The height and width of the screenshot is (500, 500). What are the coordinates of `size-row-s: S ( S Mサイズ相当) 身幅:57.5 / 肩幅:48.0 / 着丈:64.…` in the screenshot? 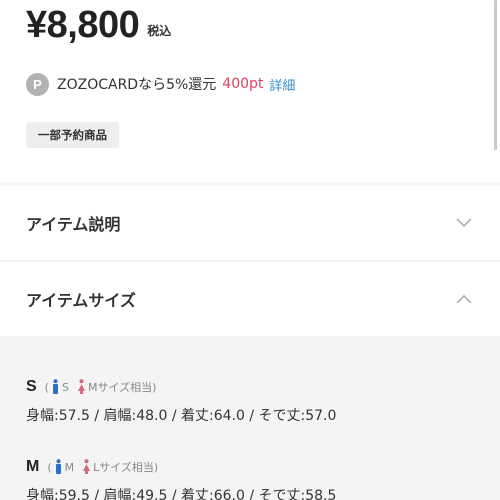 It's located at (181, 401).